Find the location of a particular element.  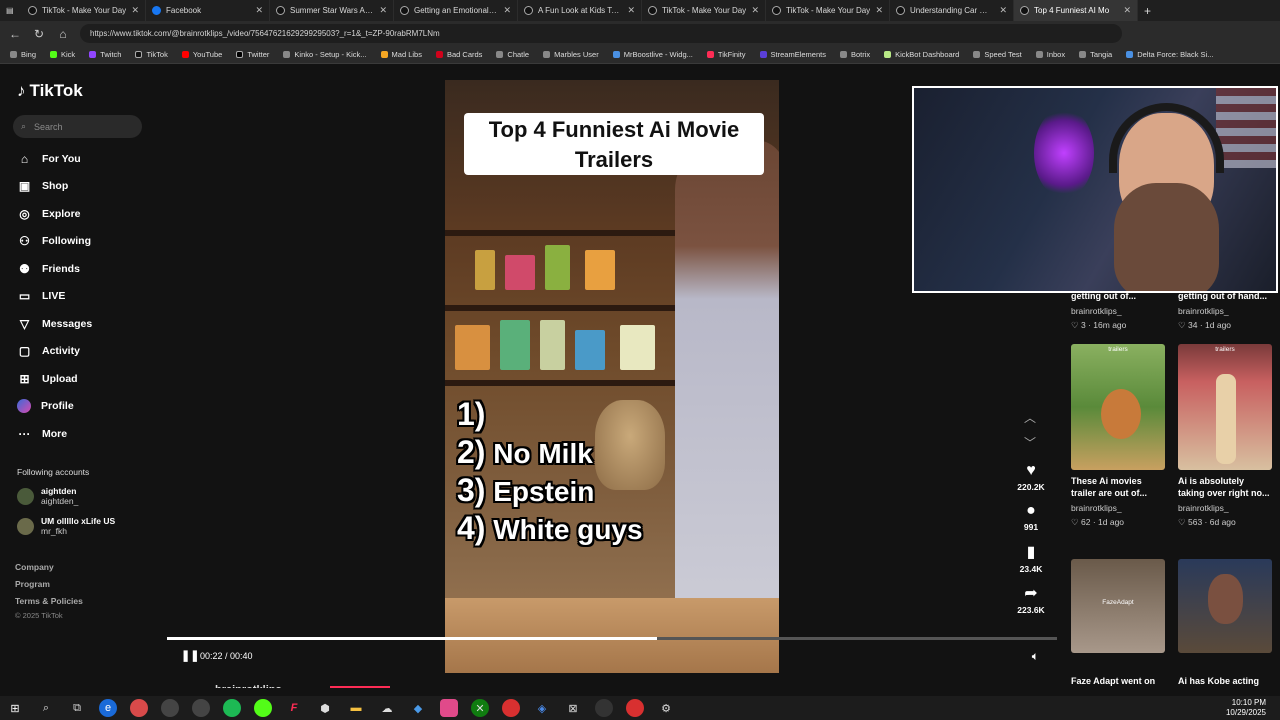

chrome-icon is located at coordinates (139, 708).